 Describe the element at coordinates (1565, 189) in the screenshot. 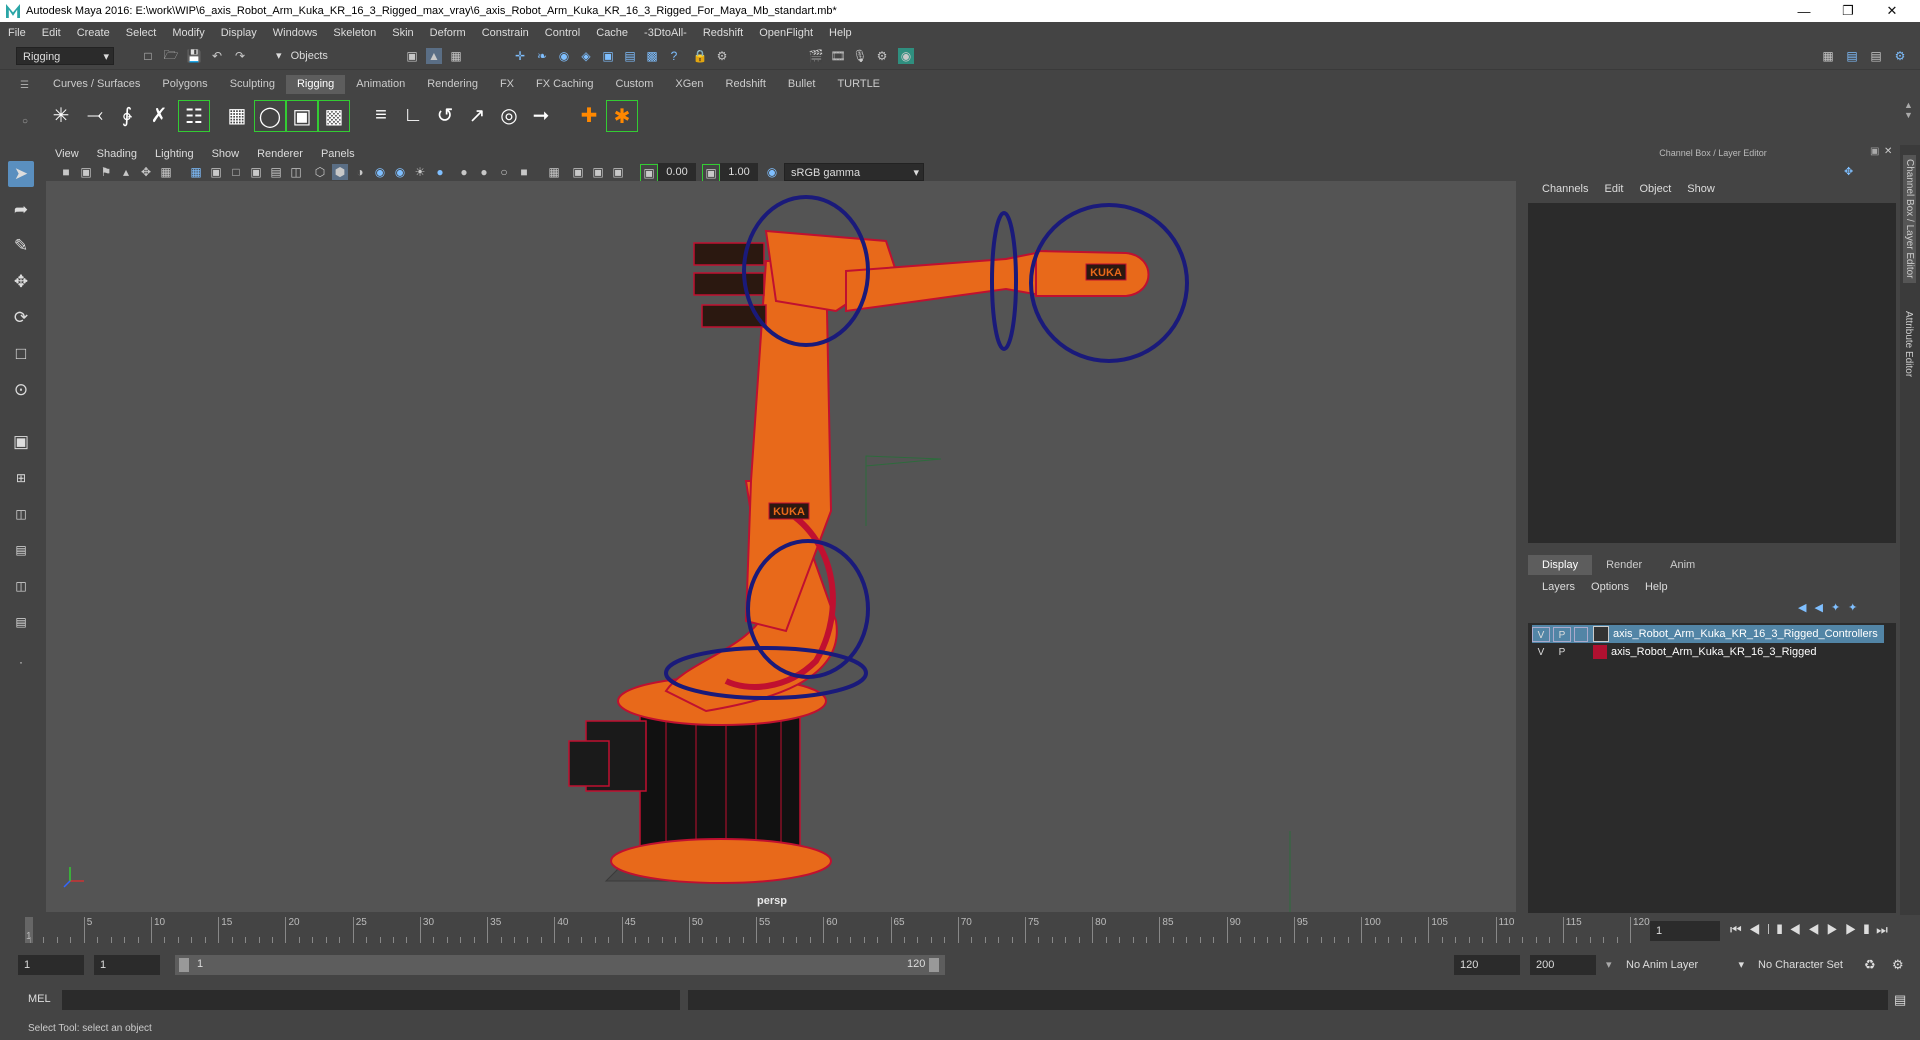

I see `cb-menu-channels: Channels` at that location.